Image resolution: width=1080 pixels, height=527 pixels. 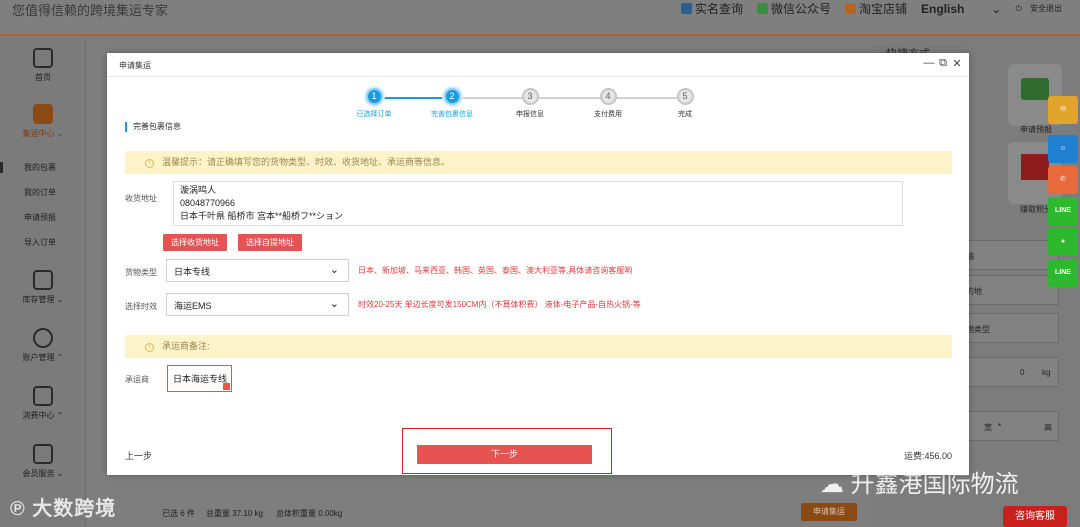 What do you see at coordinates (1035, 89) in the screenshot?
I see `truck-icon` at bounding box center [1035, 89].